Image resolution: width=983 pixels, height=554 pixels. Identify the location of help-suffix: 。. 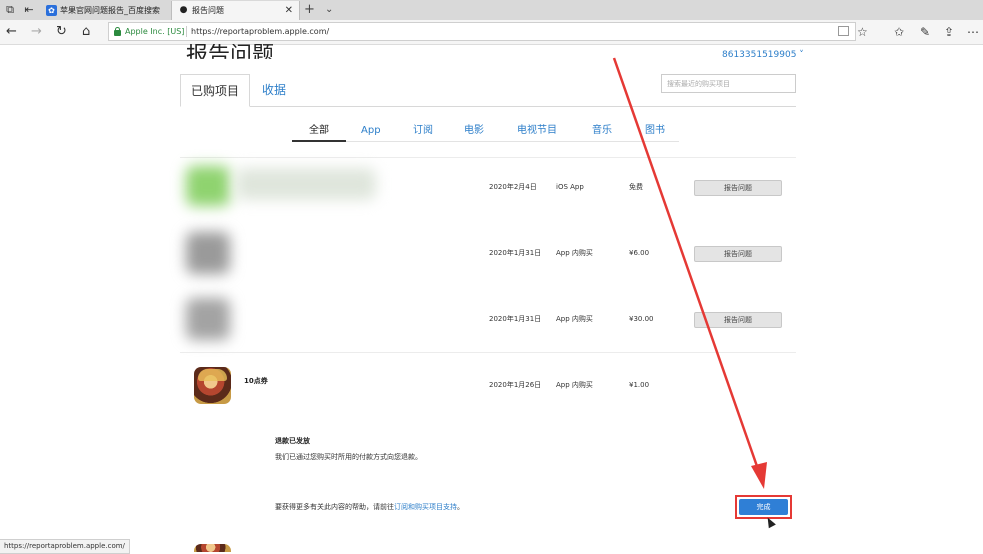
(460, 507).